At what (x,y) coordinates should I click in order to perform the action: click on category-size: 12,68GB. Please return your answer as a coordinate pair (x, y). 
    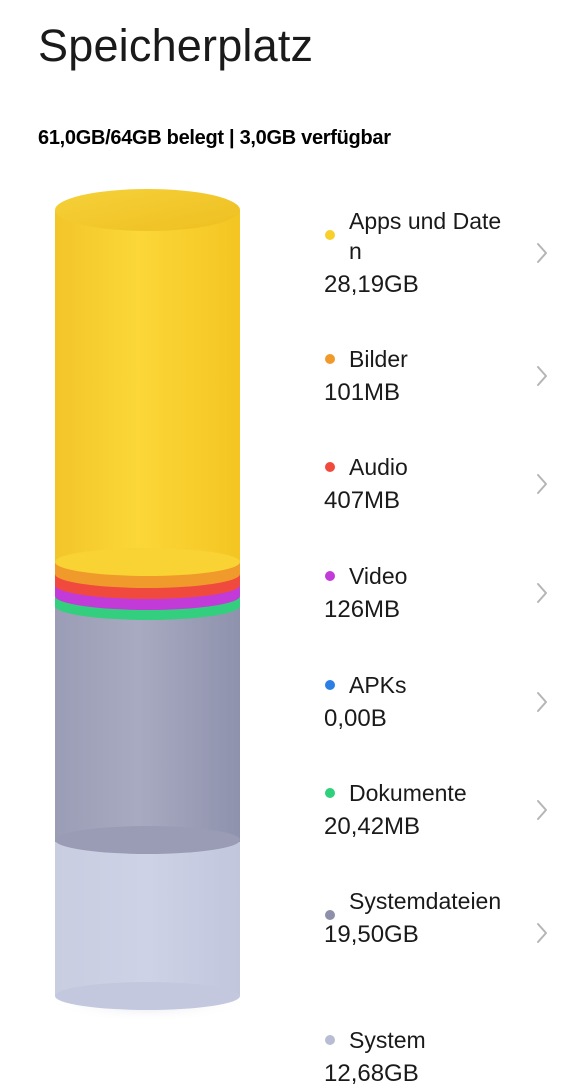
    Looking at the image, I should click on (371, 1073).